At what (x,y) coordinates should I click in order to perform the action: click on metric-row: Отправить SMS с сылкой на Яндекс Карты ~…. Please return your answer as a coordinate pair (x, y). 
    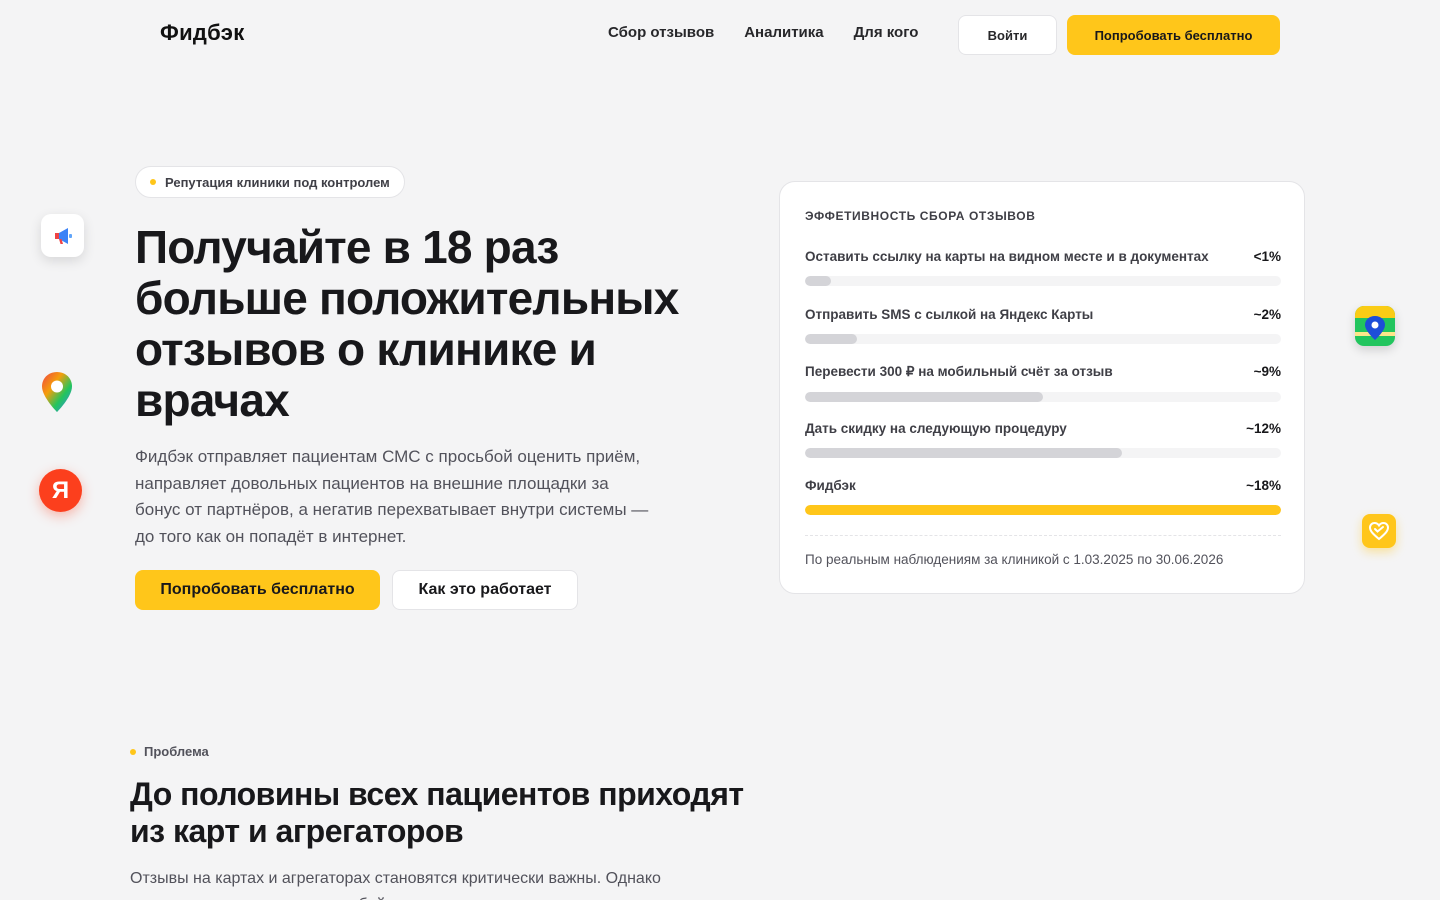
    Looking at the image, I should click on (1043, 325).